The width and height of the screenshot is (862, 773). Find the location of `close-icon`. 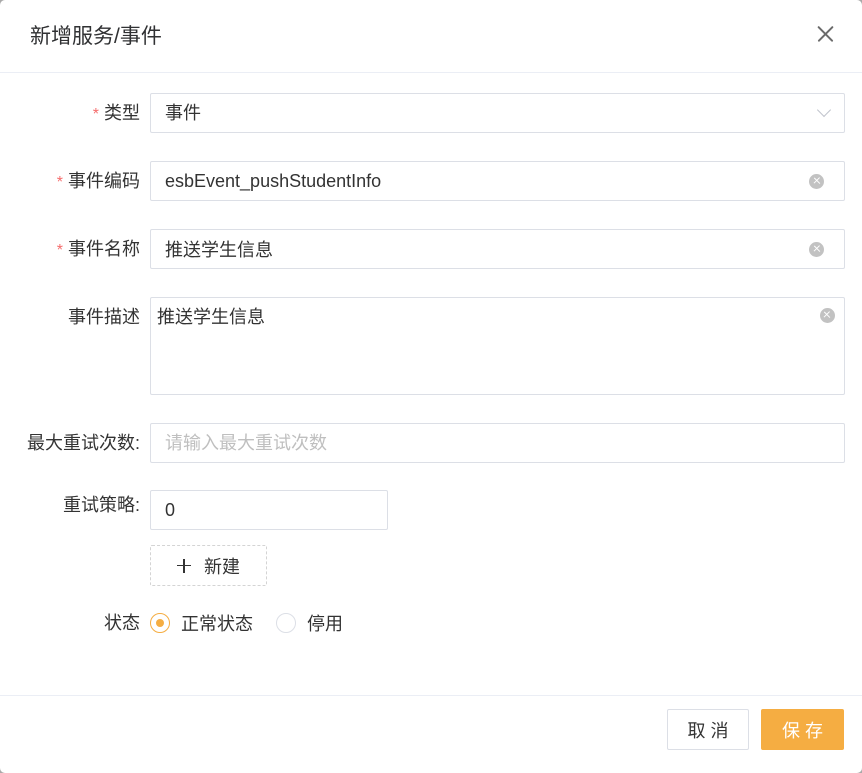

close-icon is located at coordinates (825, 34).